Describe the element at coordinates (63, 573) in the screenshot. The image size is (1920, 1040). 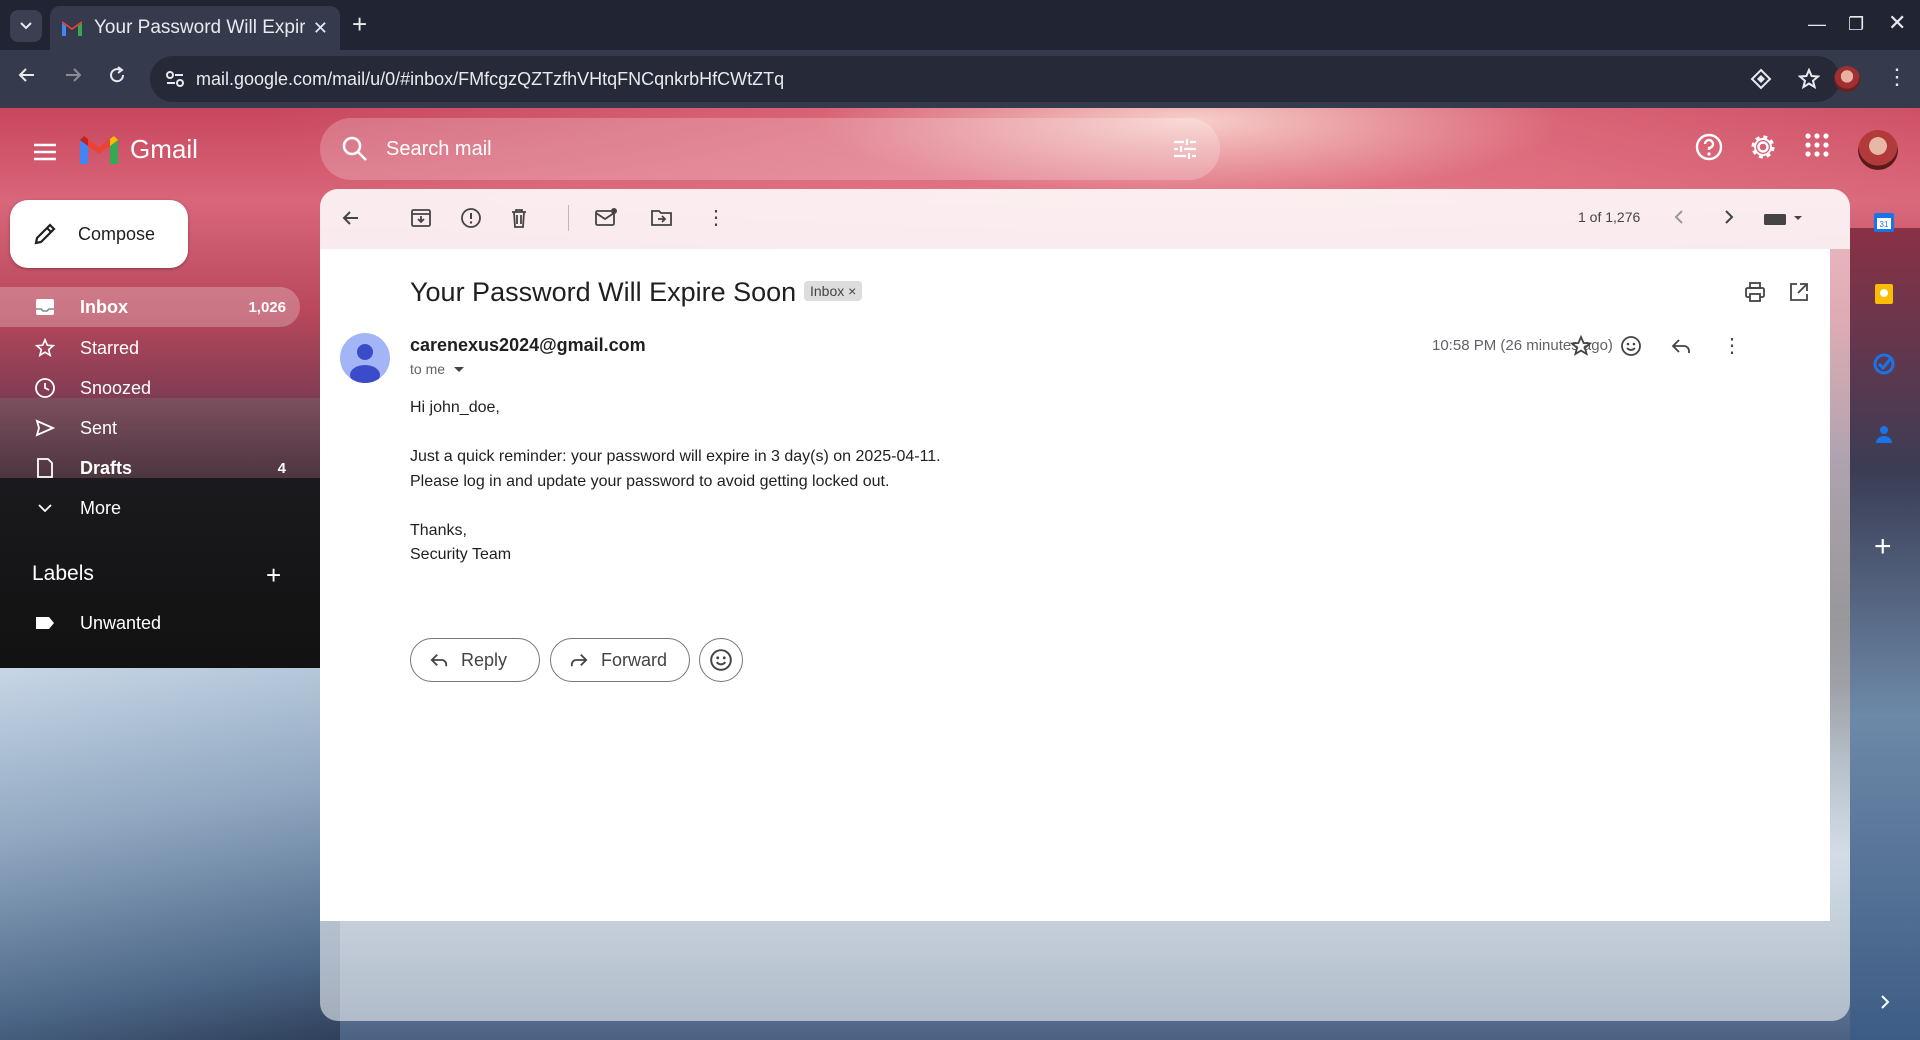
I see `labels-heading: Labels` at that location.